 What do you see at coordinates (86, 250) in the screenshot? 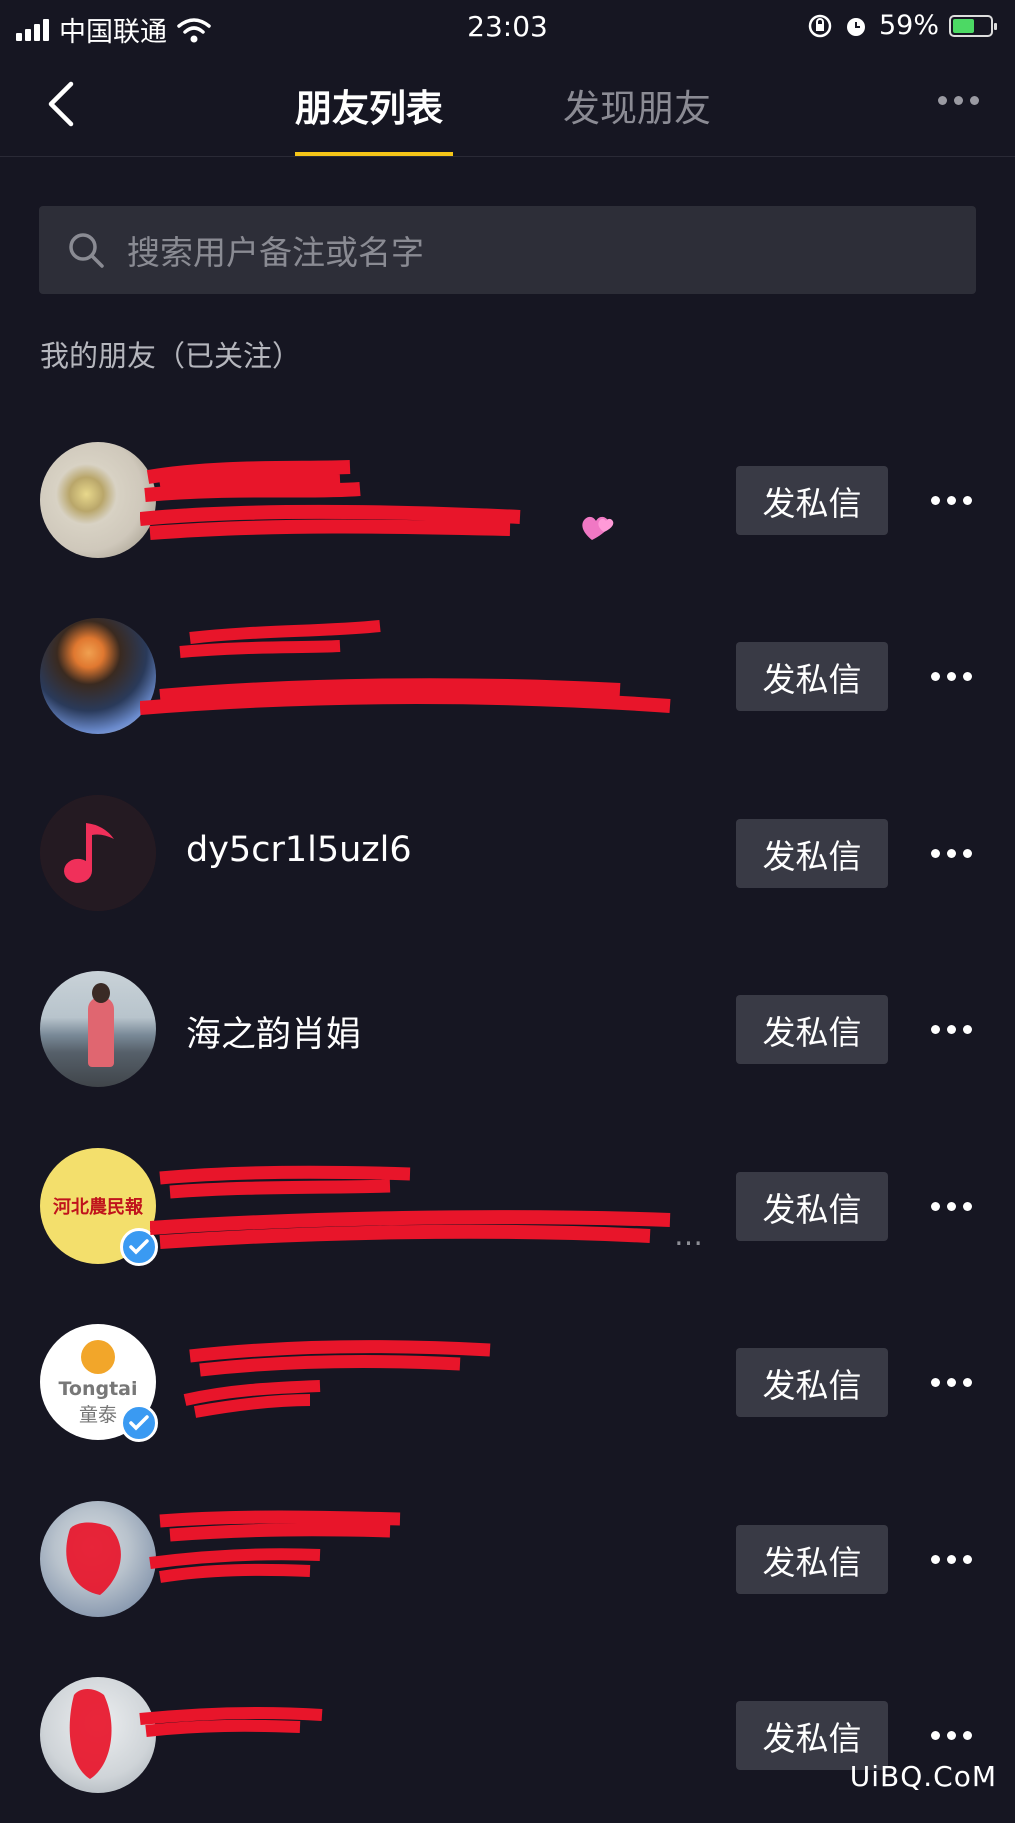
I see `search-icon` at bounding box center [86, 250].